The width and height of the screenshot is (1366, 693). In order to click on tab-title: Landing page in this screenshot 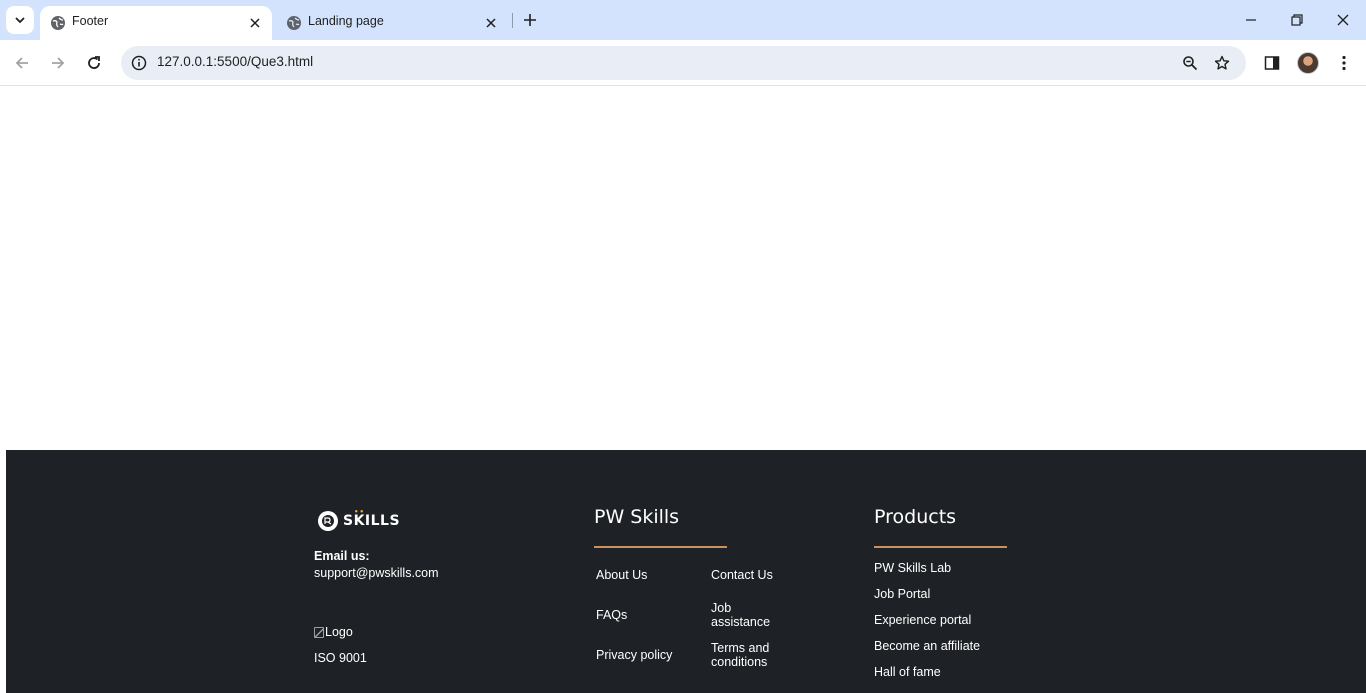, I will do `click(346, 21)`.